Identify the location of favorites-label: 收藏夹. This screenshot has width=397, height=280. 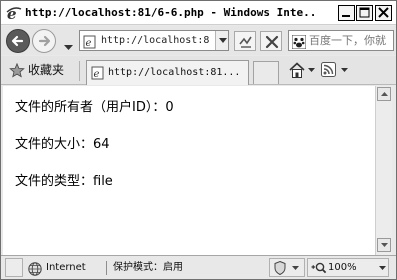
(46, 70).